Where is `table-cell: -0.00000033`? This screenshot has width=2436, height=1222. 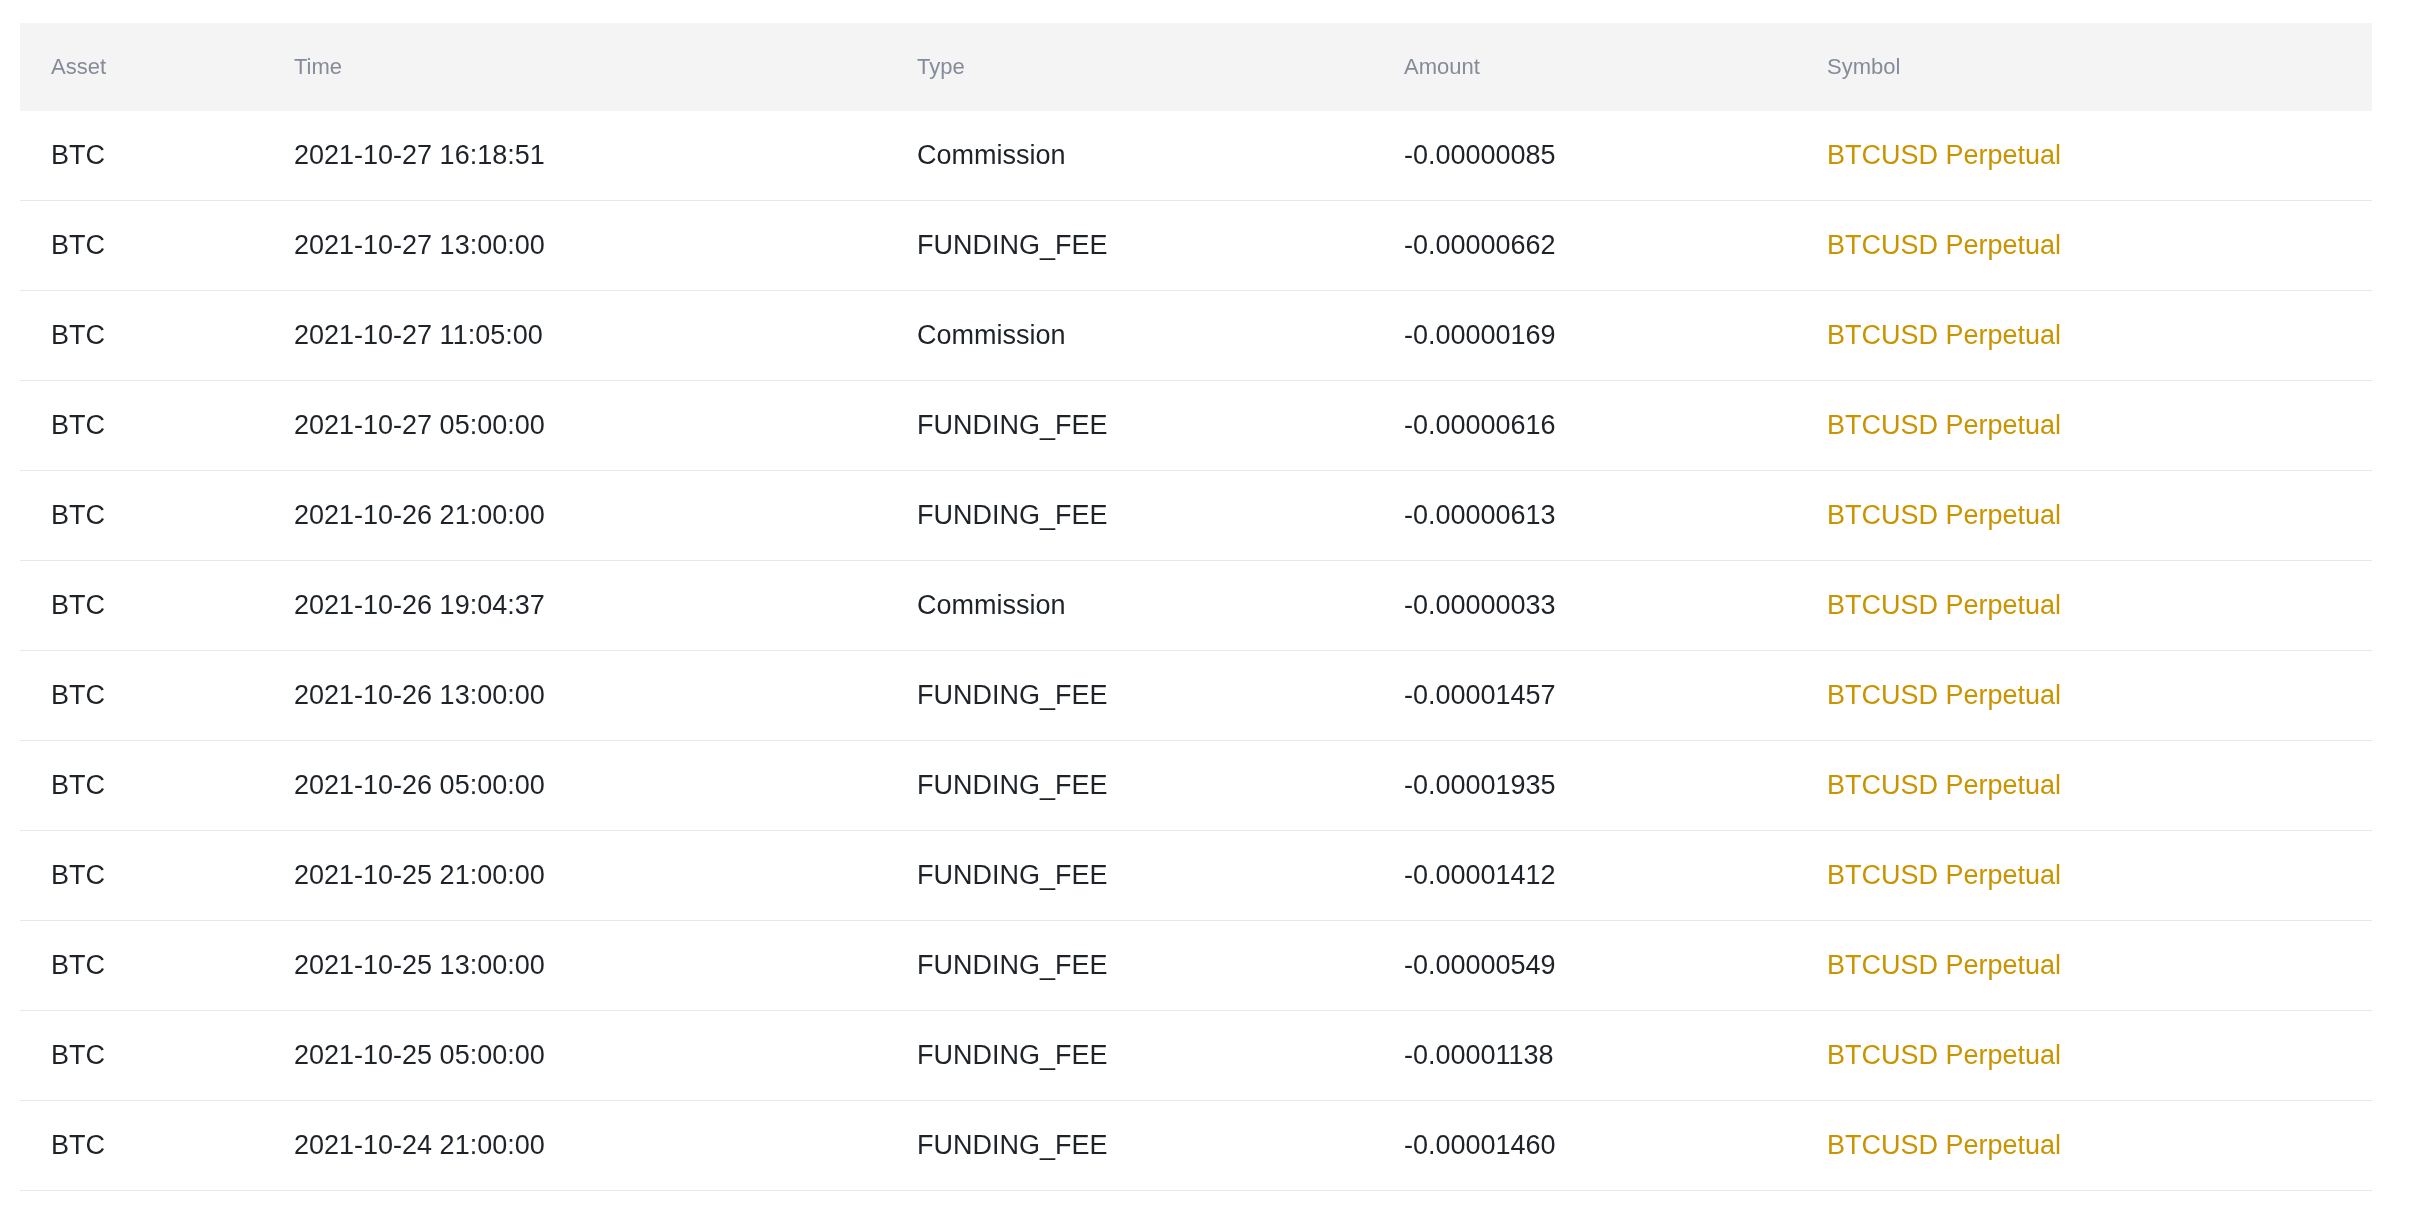 table-cell: -0.00000033 is located at coordinates (1480, 605).